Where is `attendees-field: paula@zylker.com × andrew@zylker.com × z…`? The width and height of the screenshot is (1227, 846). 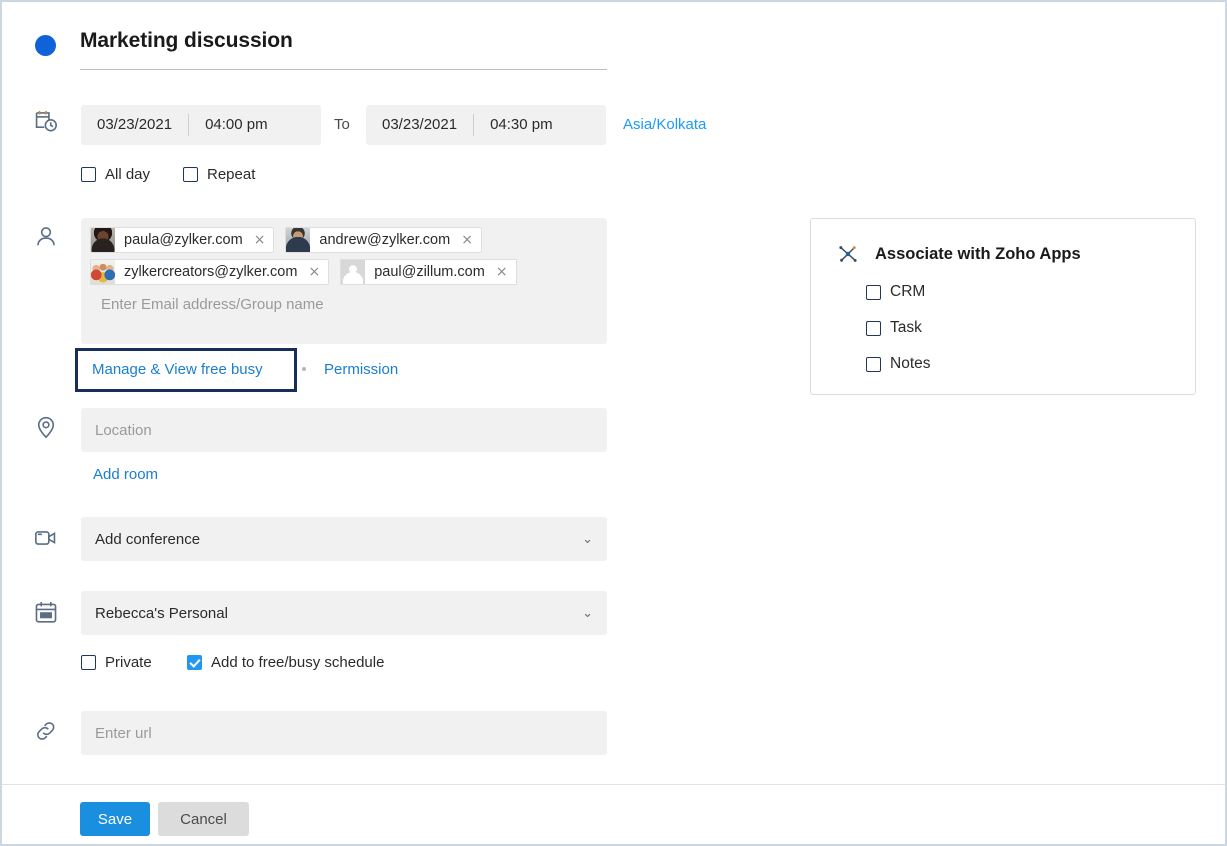 attendees-field: paula@zylker.com × andrew@zylker.com × z… is located at coordinates (344, 281).